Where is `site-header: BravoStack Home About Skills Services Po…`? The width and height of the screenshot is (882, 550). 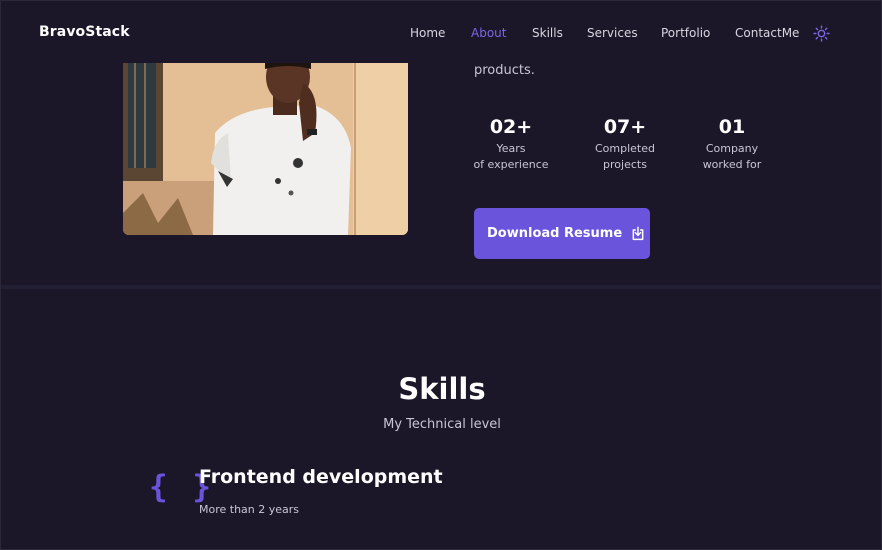 site-header: BravoStack Home About Skills Services Po… is located at coordinates (441, 32).